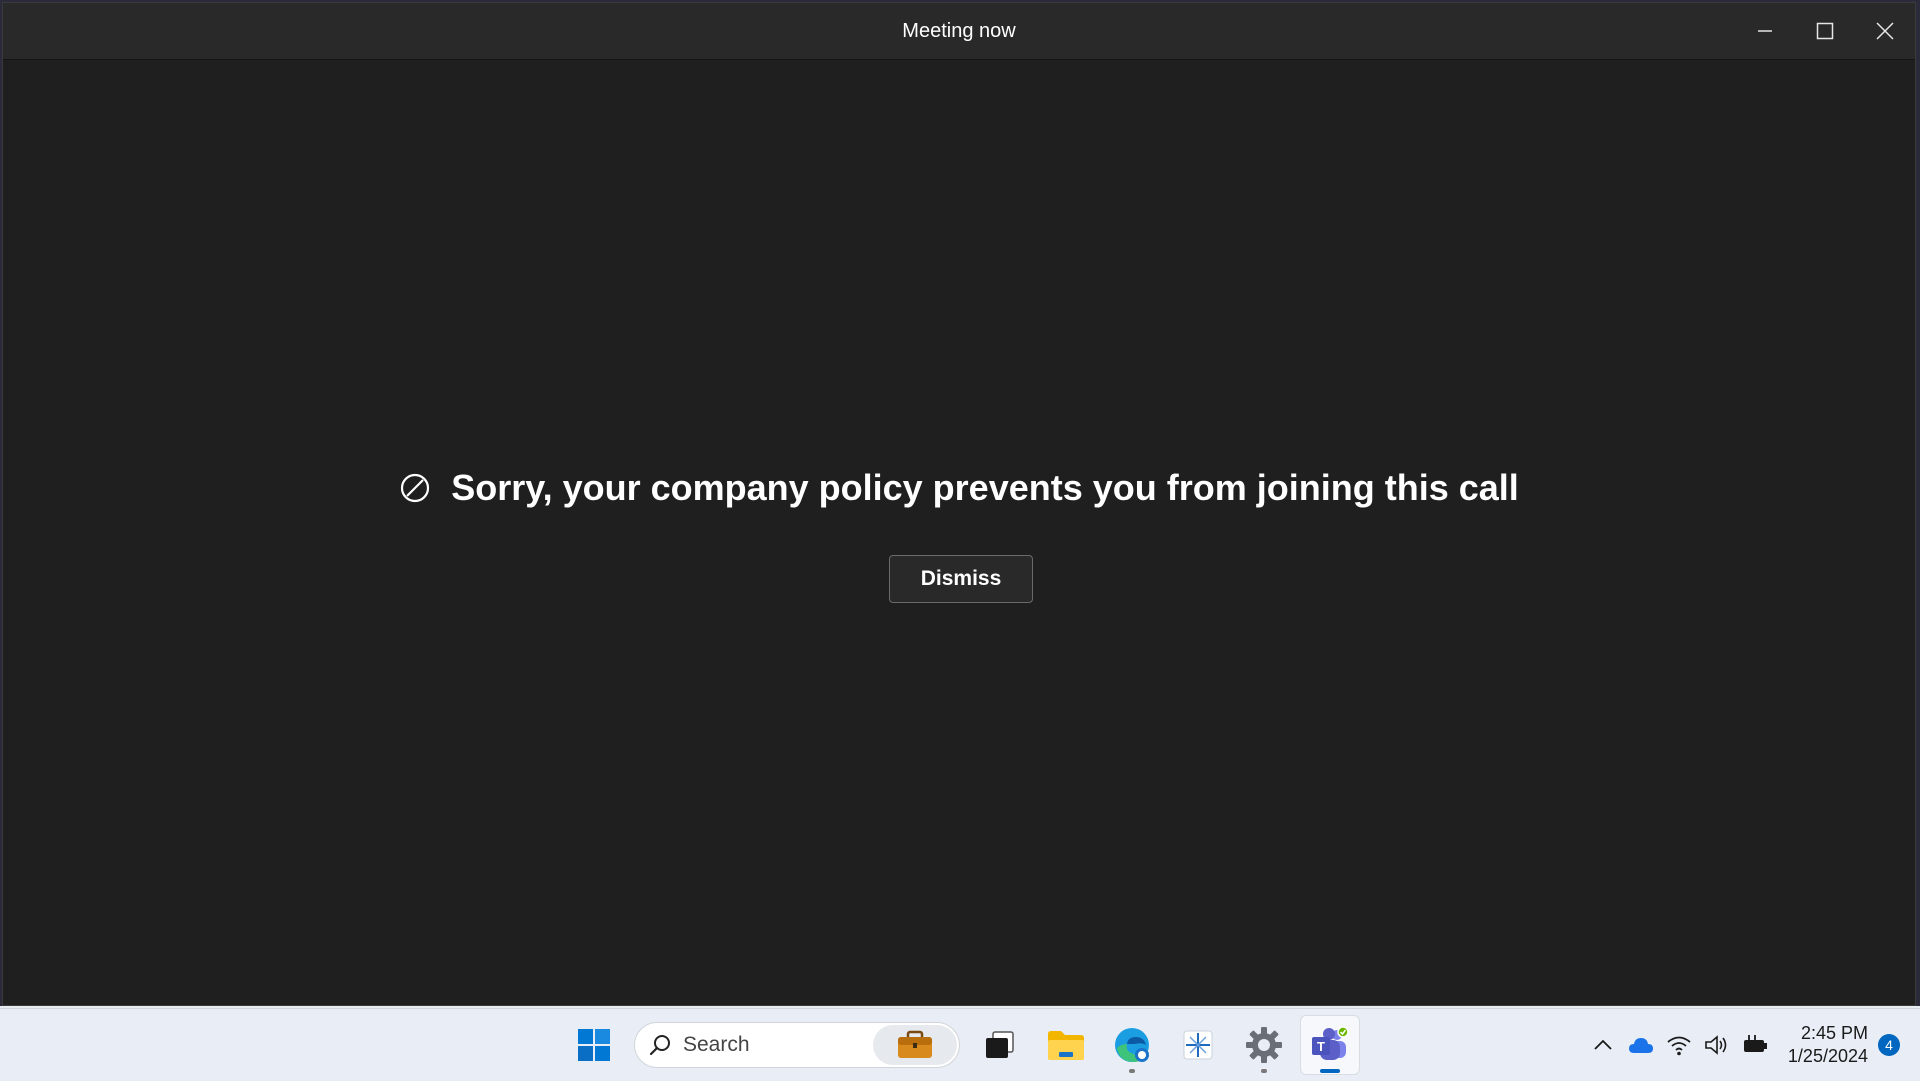  I want to click on network-button, so click(1679, 1045).